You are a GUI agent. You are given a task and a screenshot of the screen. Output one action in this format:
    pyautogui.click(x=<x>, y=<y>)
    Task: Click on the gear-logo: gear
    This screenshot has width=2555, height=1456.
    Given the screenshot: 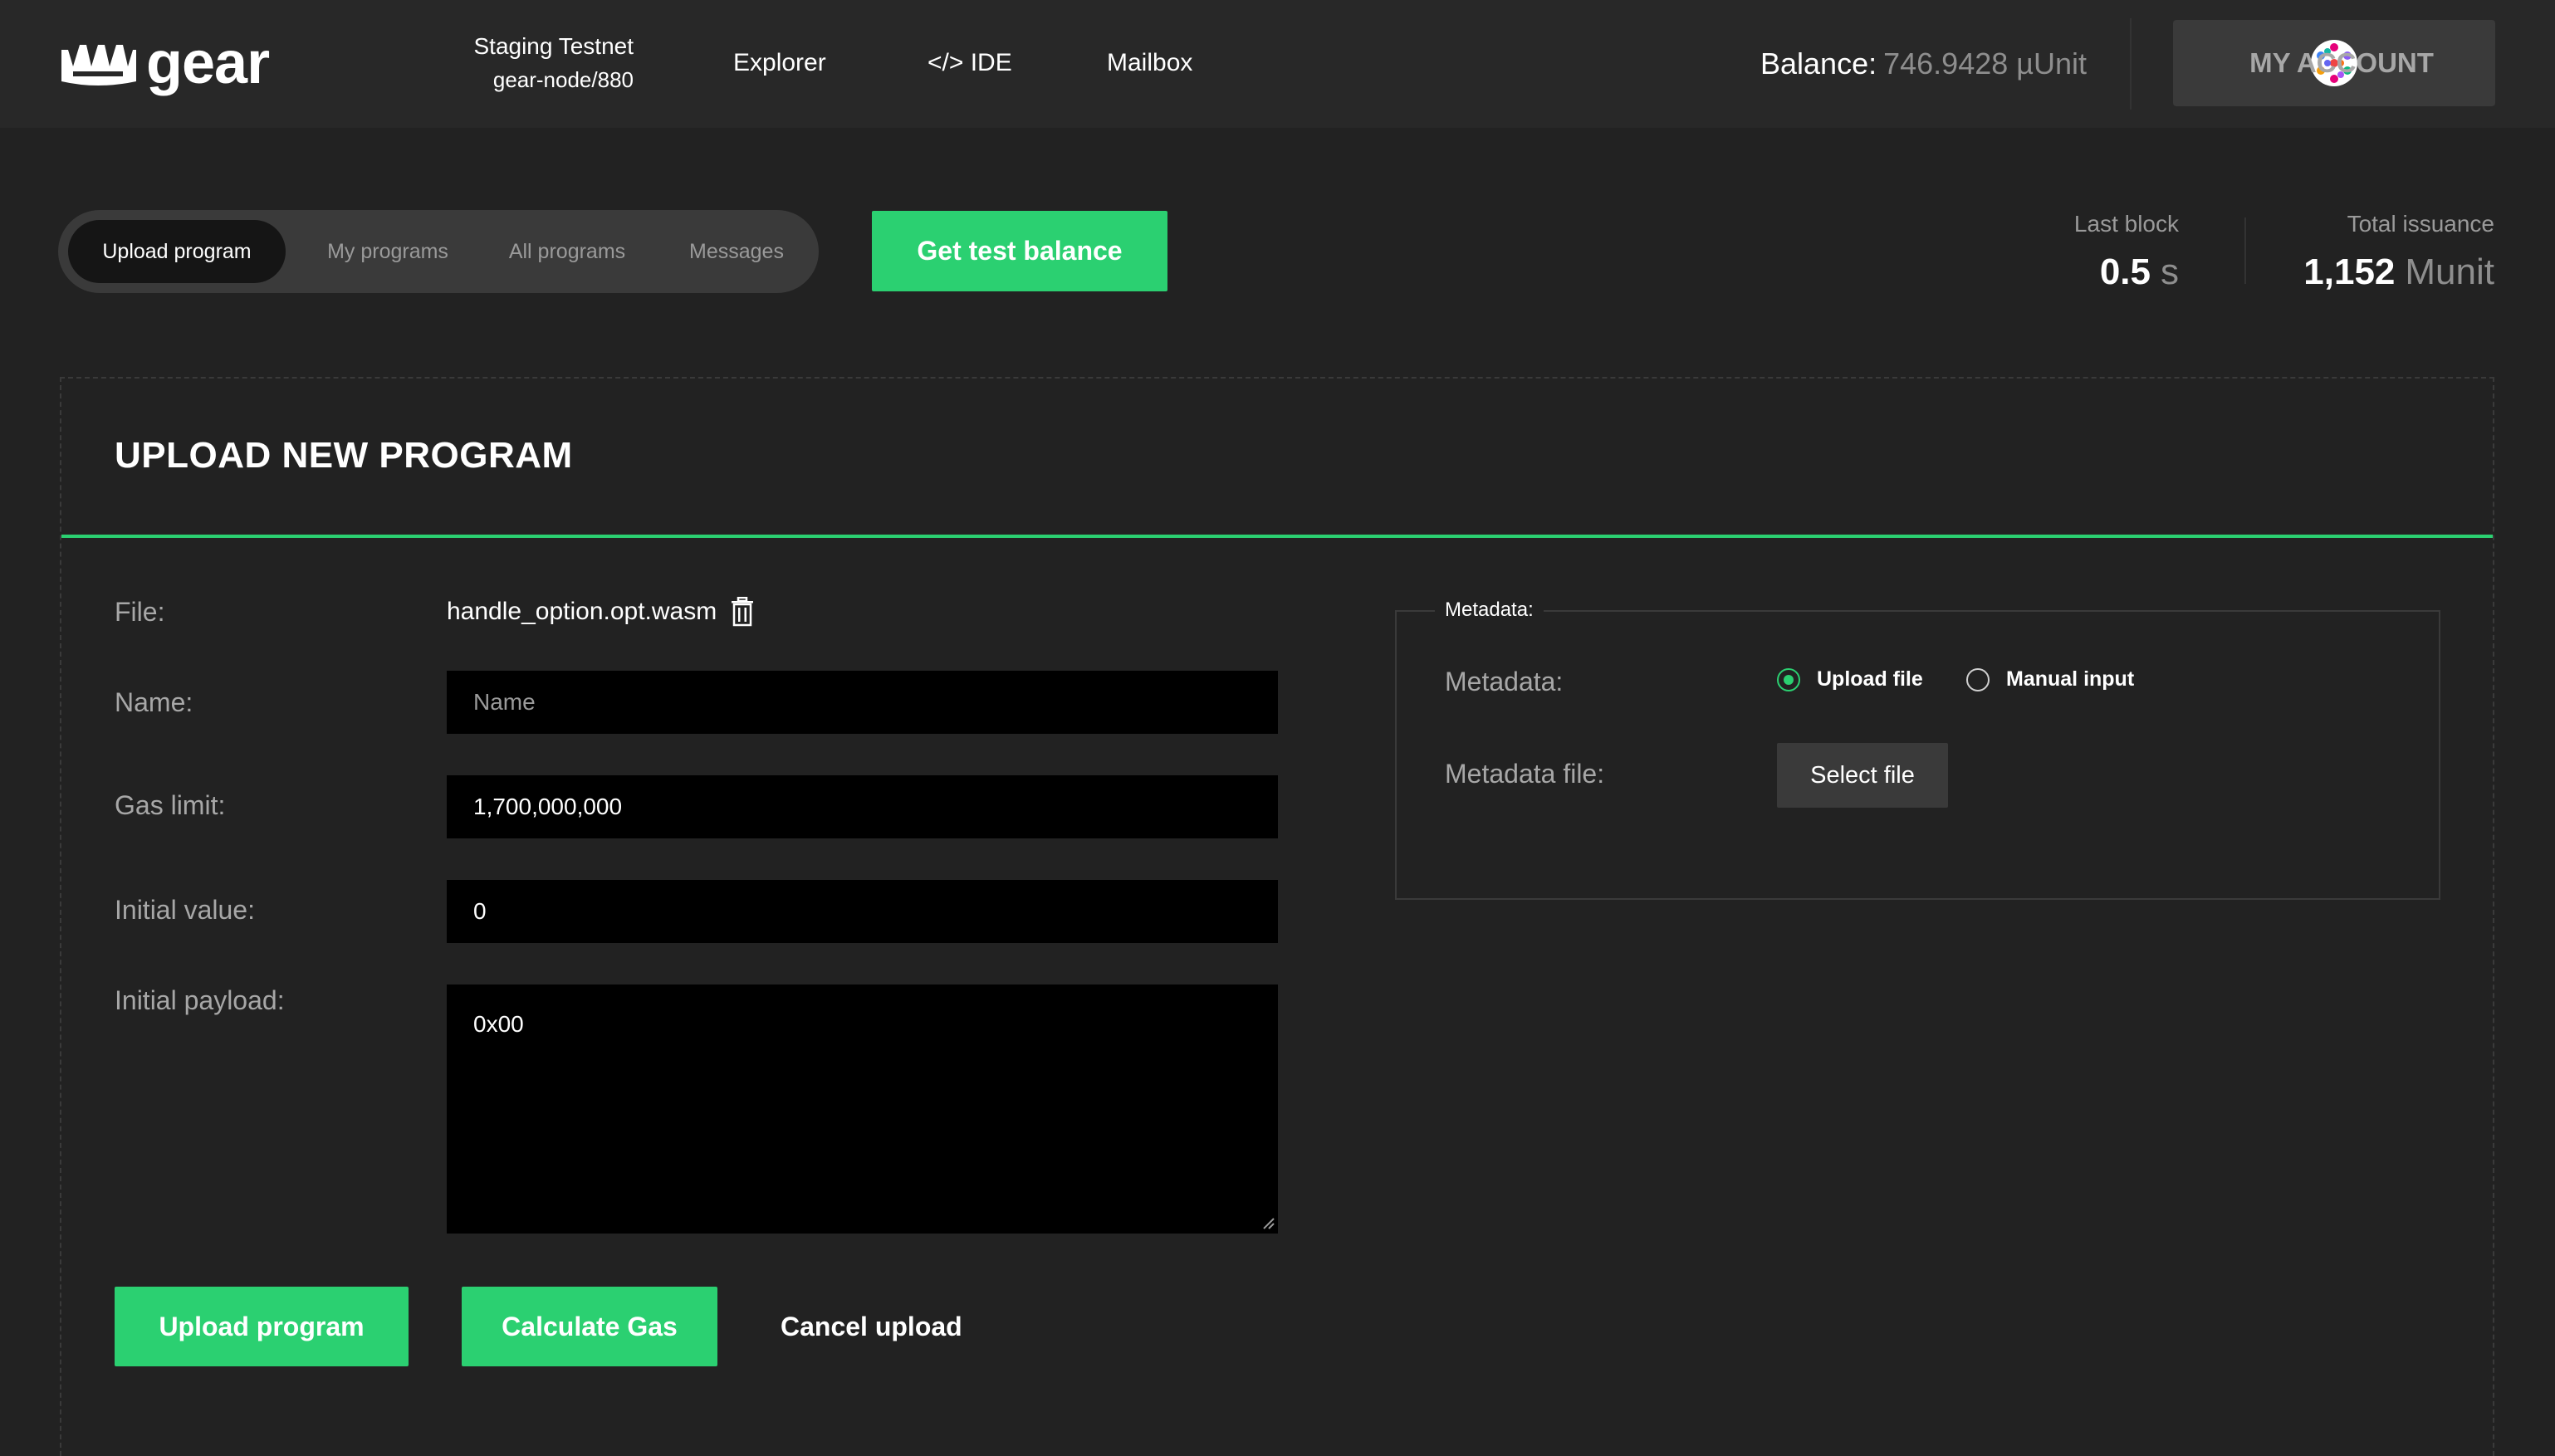 What is the action you would take?
    pyautogui.click(x=164, y=63)
    